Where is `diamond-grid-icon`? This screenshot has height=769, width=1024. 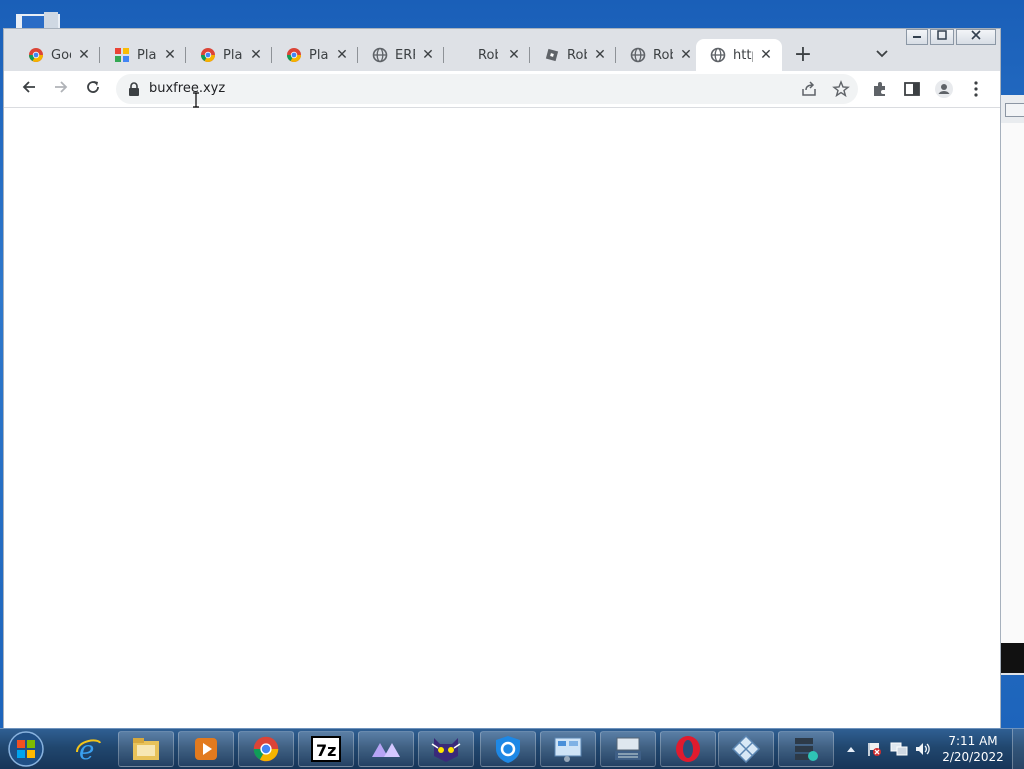 diamond-grid-icon is located at coordinates (746, 749).